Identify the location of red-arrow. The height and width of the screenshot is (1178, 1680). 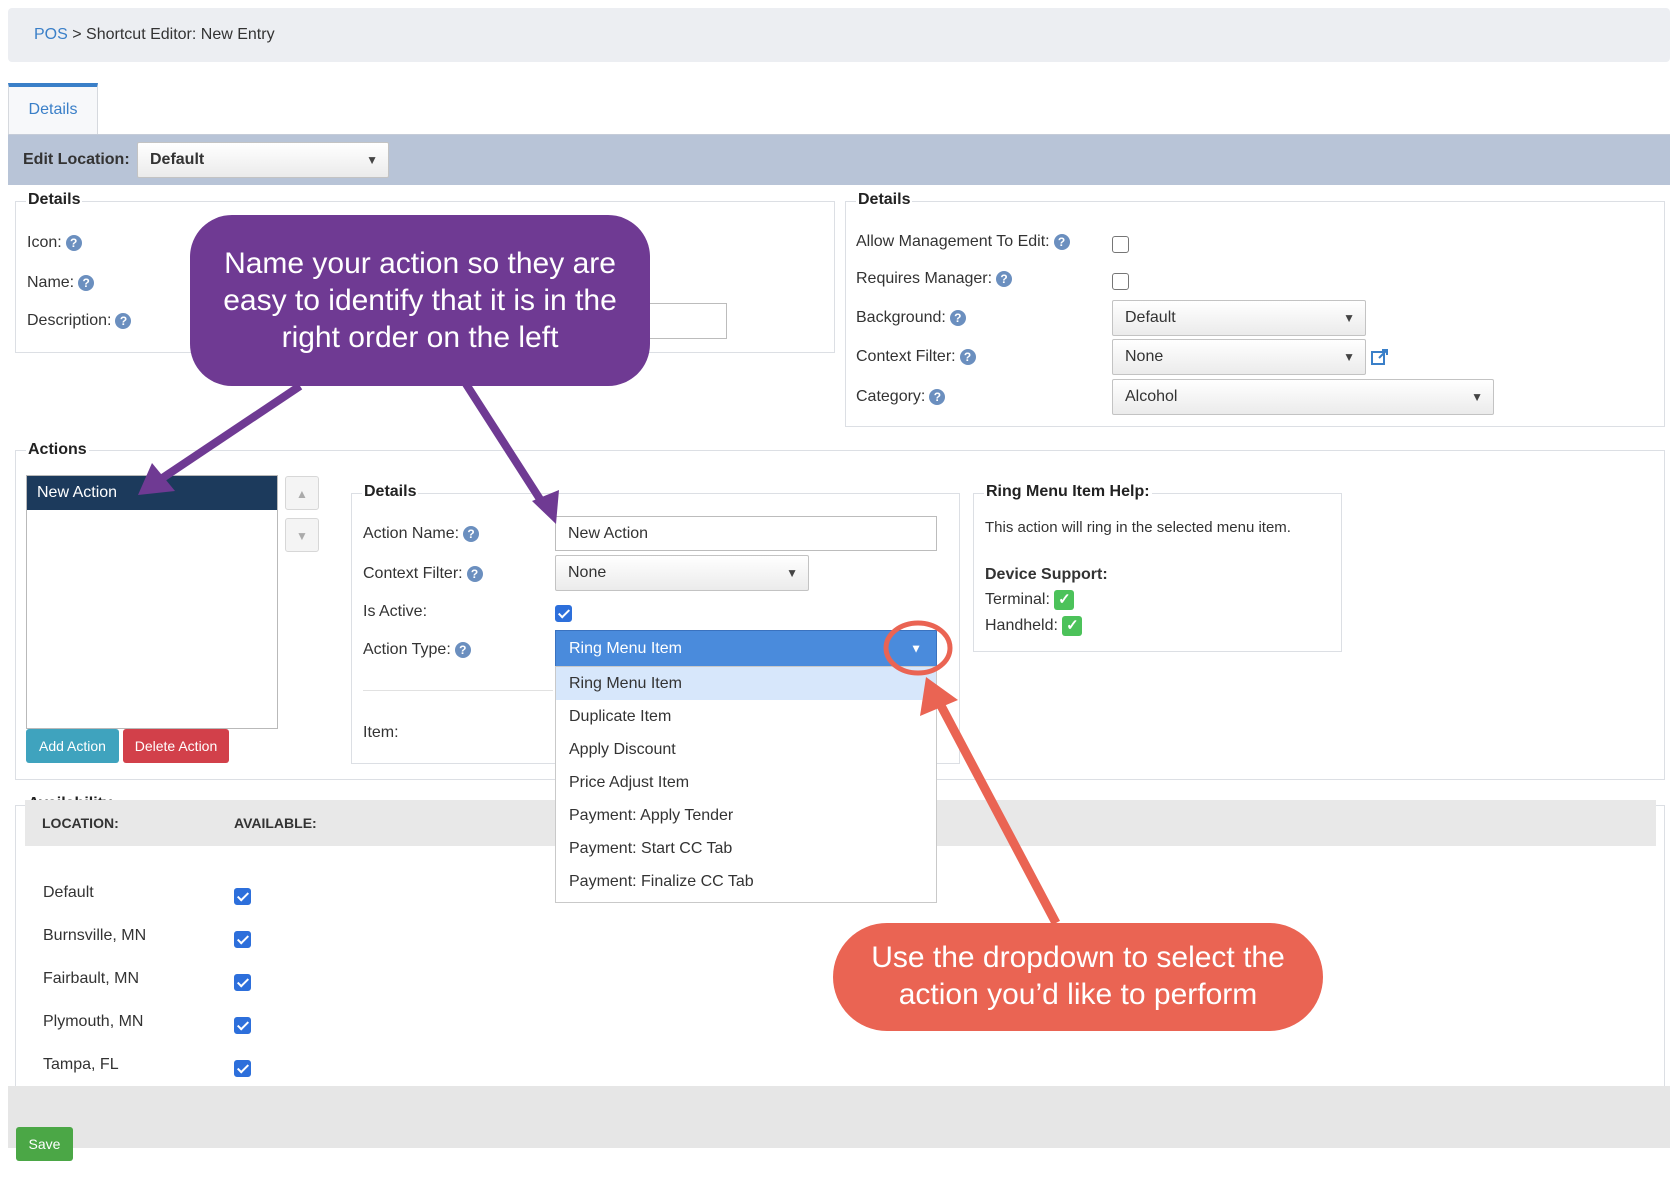
(971, 773).